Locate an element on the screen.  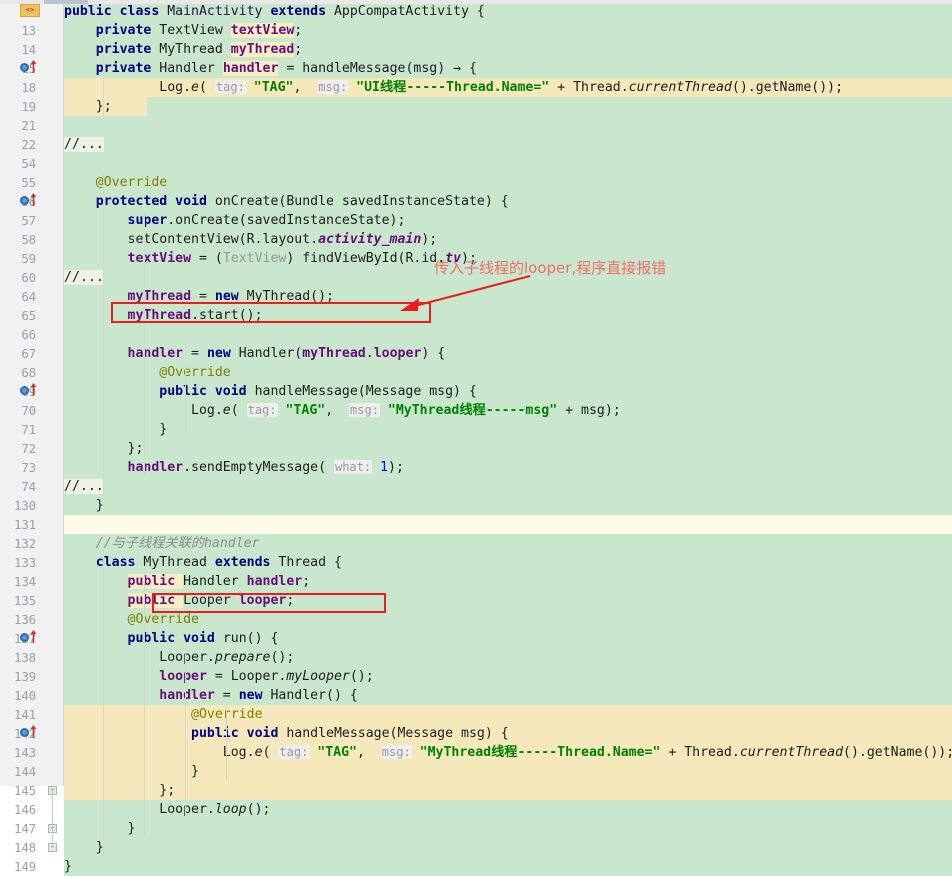
line-number: 133 is located at coordinates (18, 562).